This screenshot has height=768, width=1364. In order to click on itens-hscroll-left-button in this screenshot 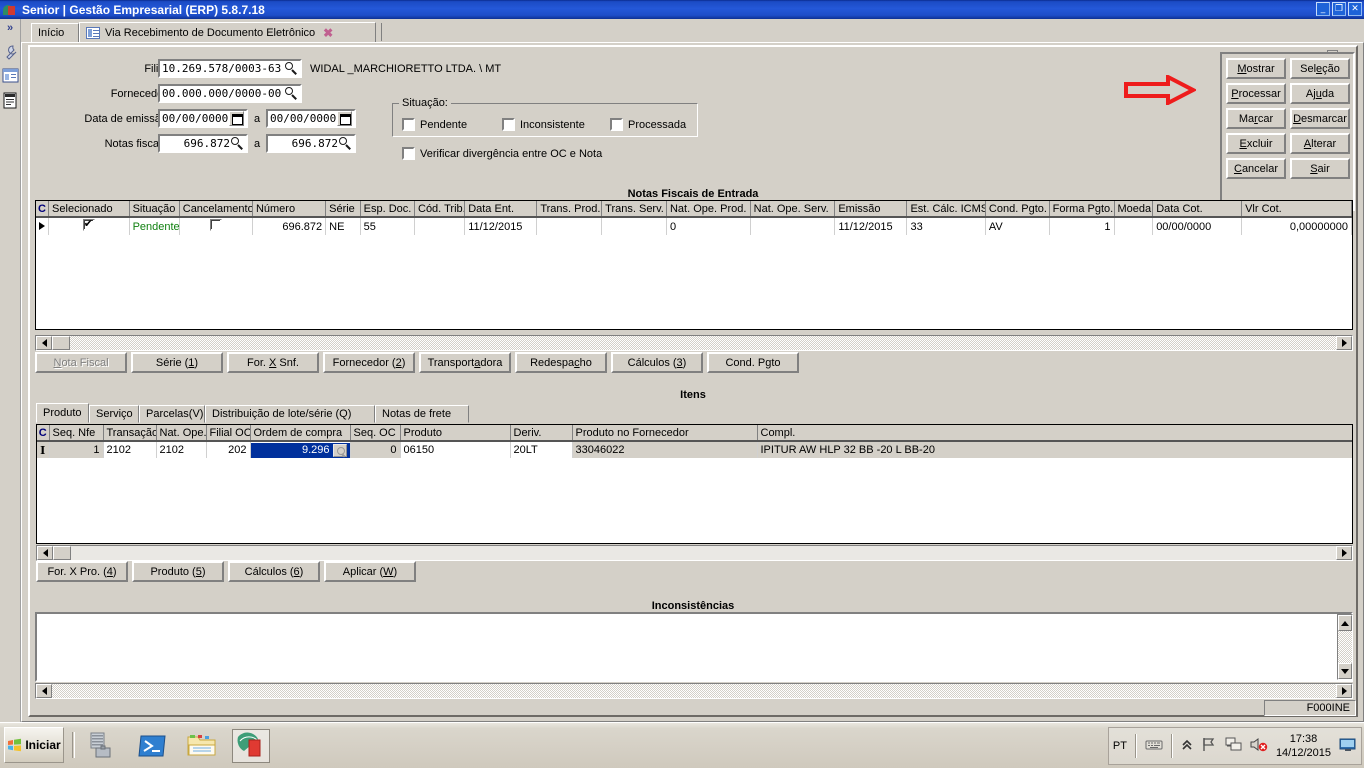, I will do `click(45, 553)`.